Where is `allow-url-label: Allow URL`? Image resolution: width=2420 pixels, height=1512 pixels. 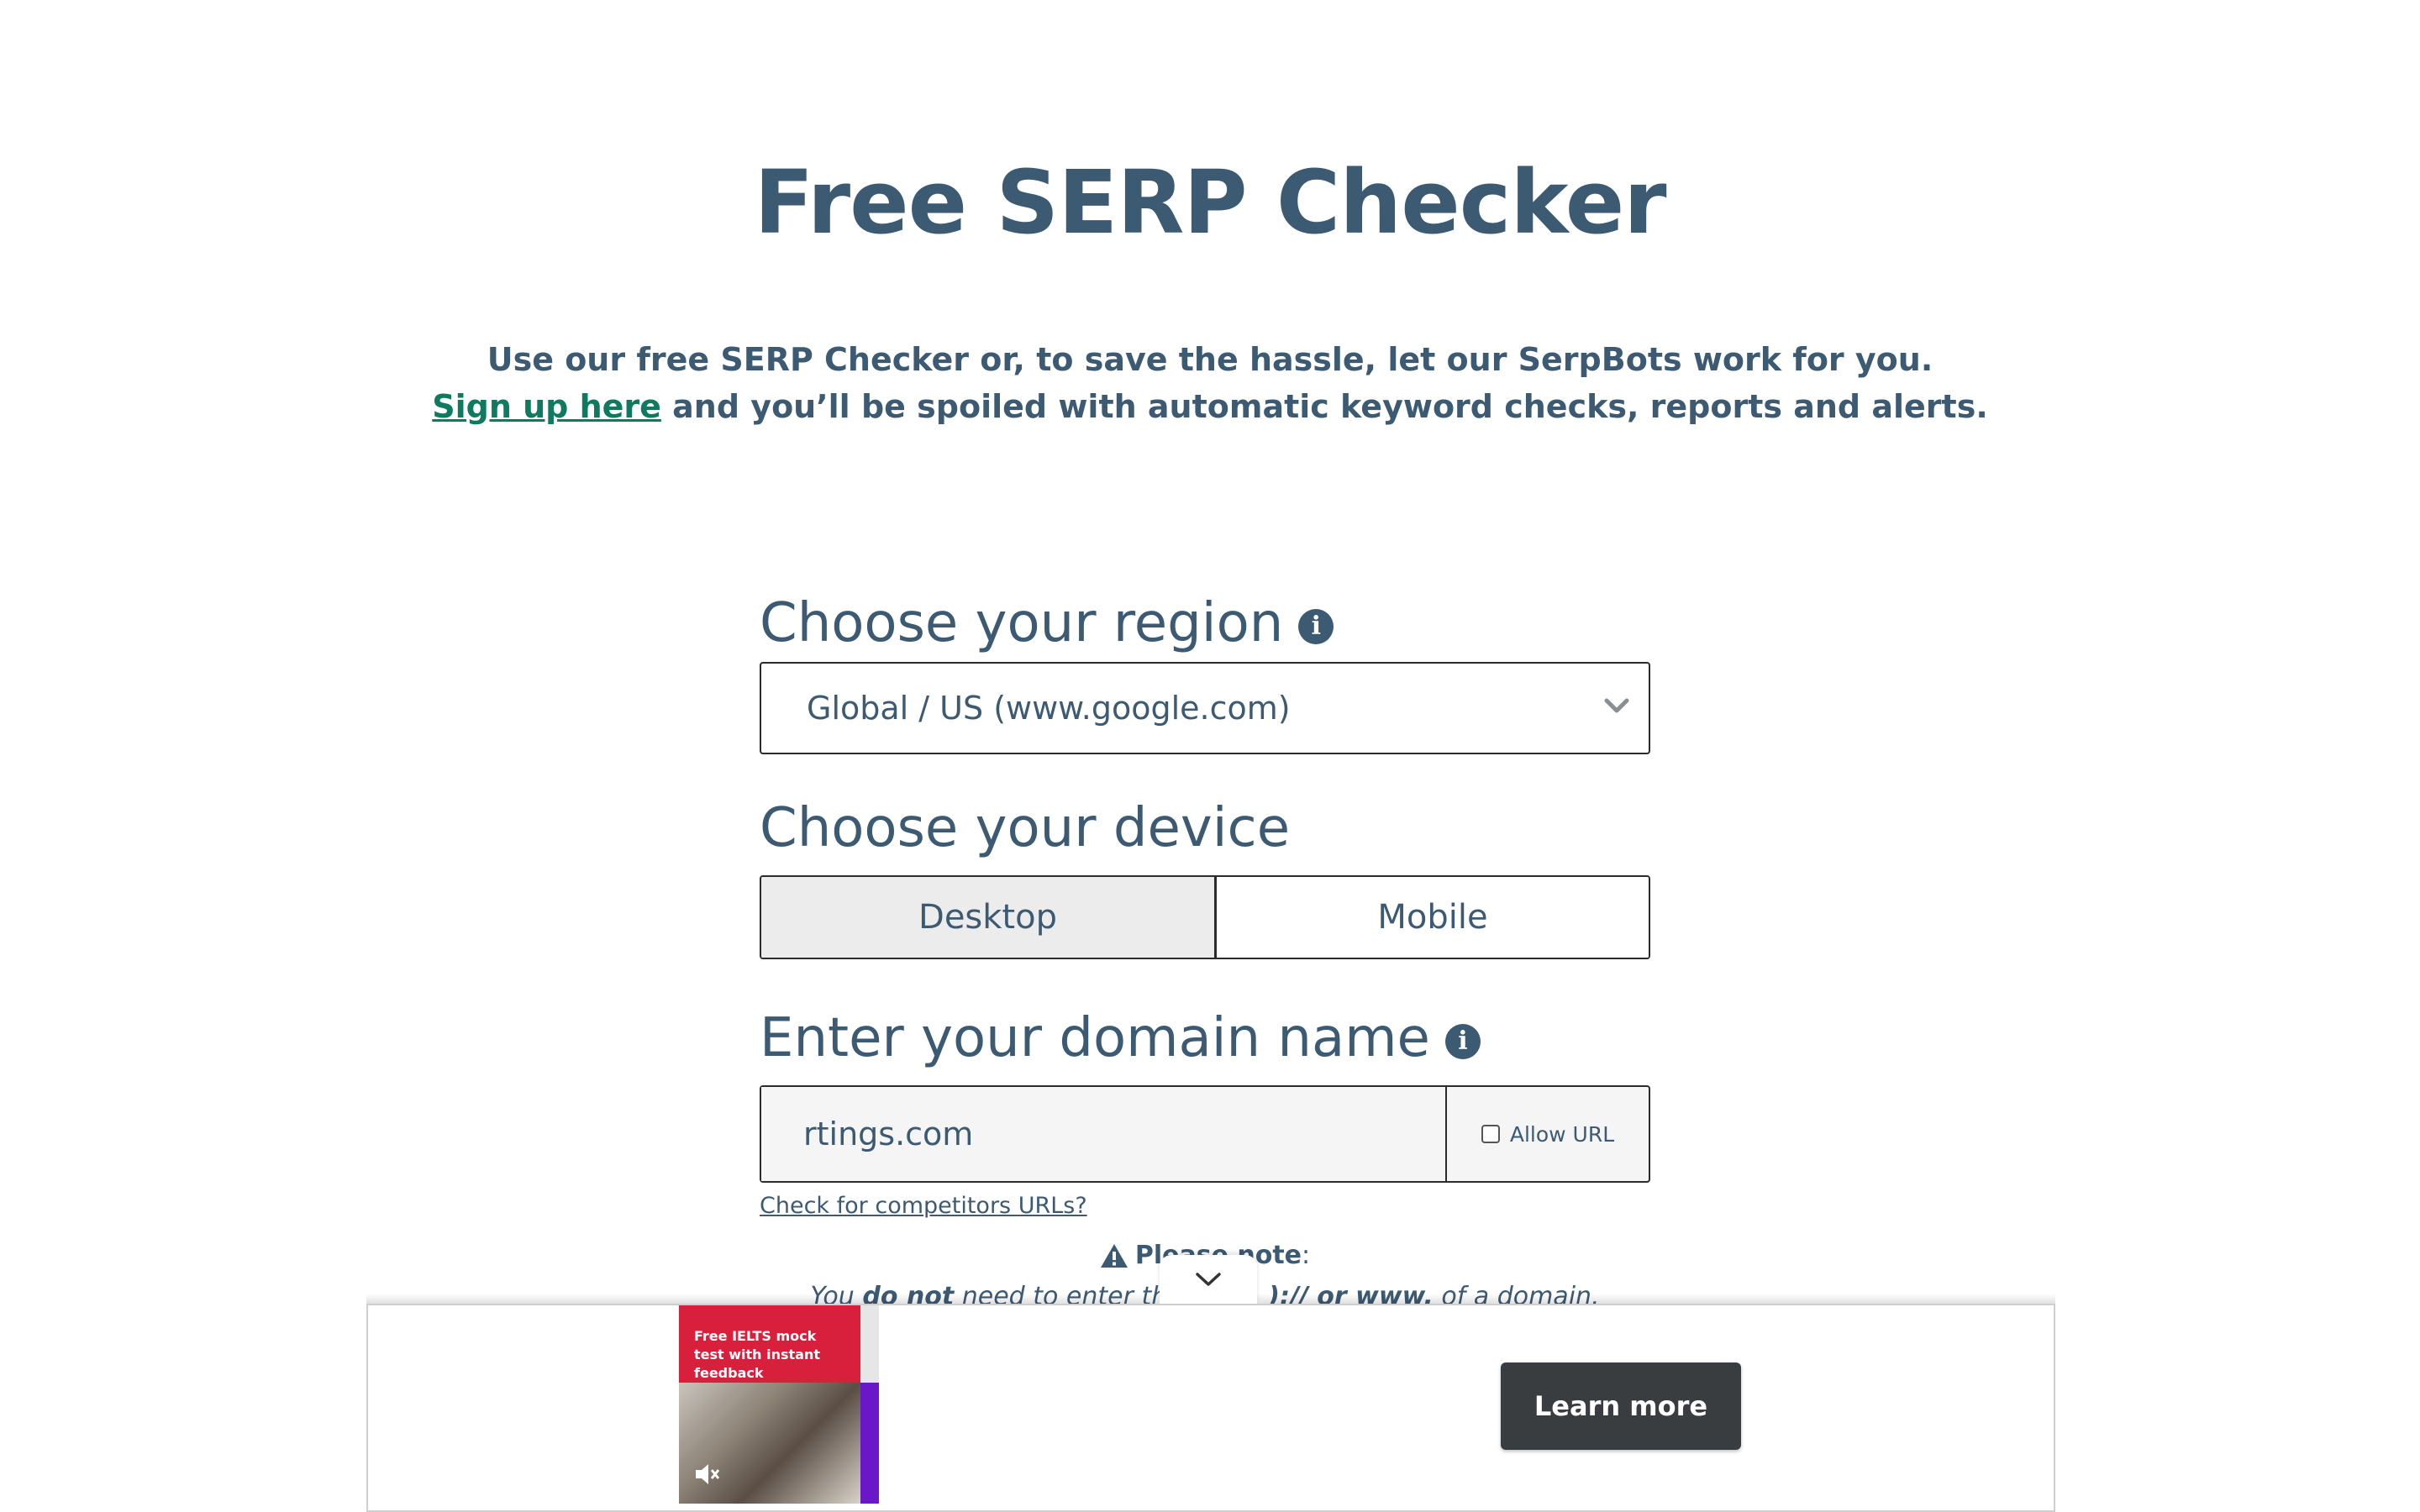 allow-url-label: Allow URL is located at coordinates (1562, 1134).